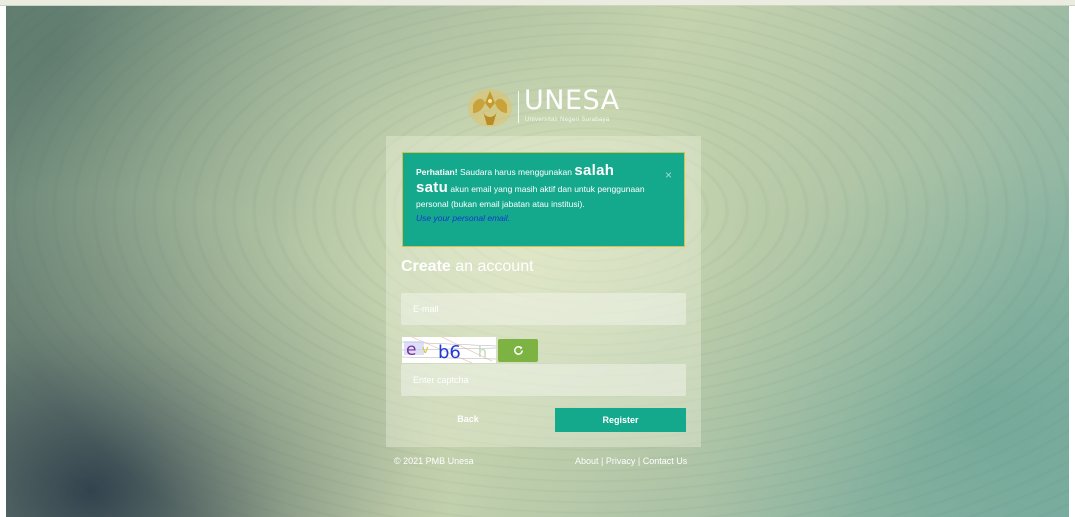  What do you see at coordinates (468, 419) in the screenshot?
I see `back-button: Back` at bounding box center [468, 419].